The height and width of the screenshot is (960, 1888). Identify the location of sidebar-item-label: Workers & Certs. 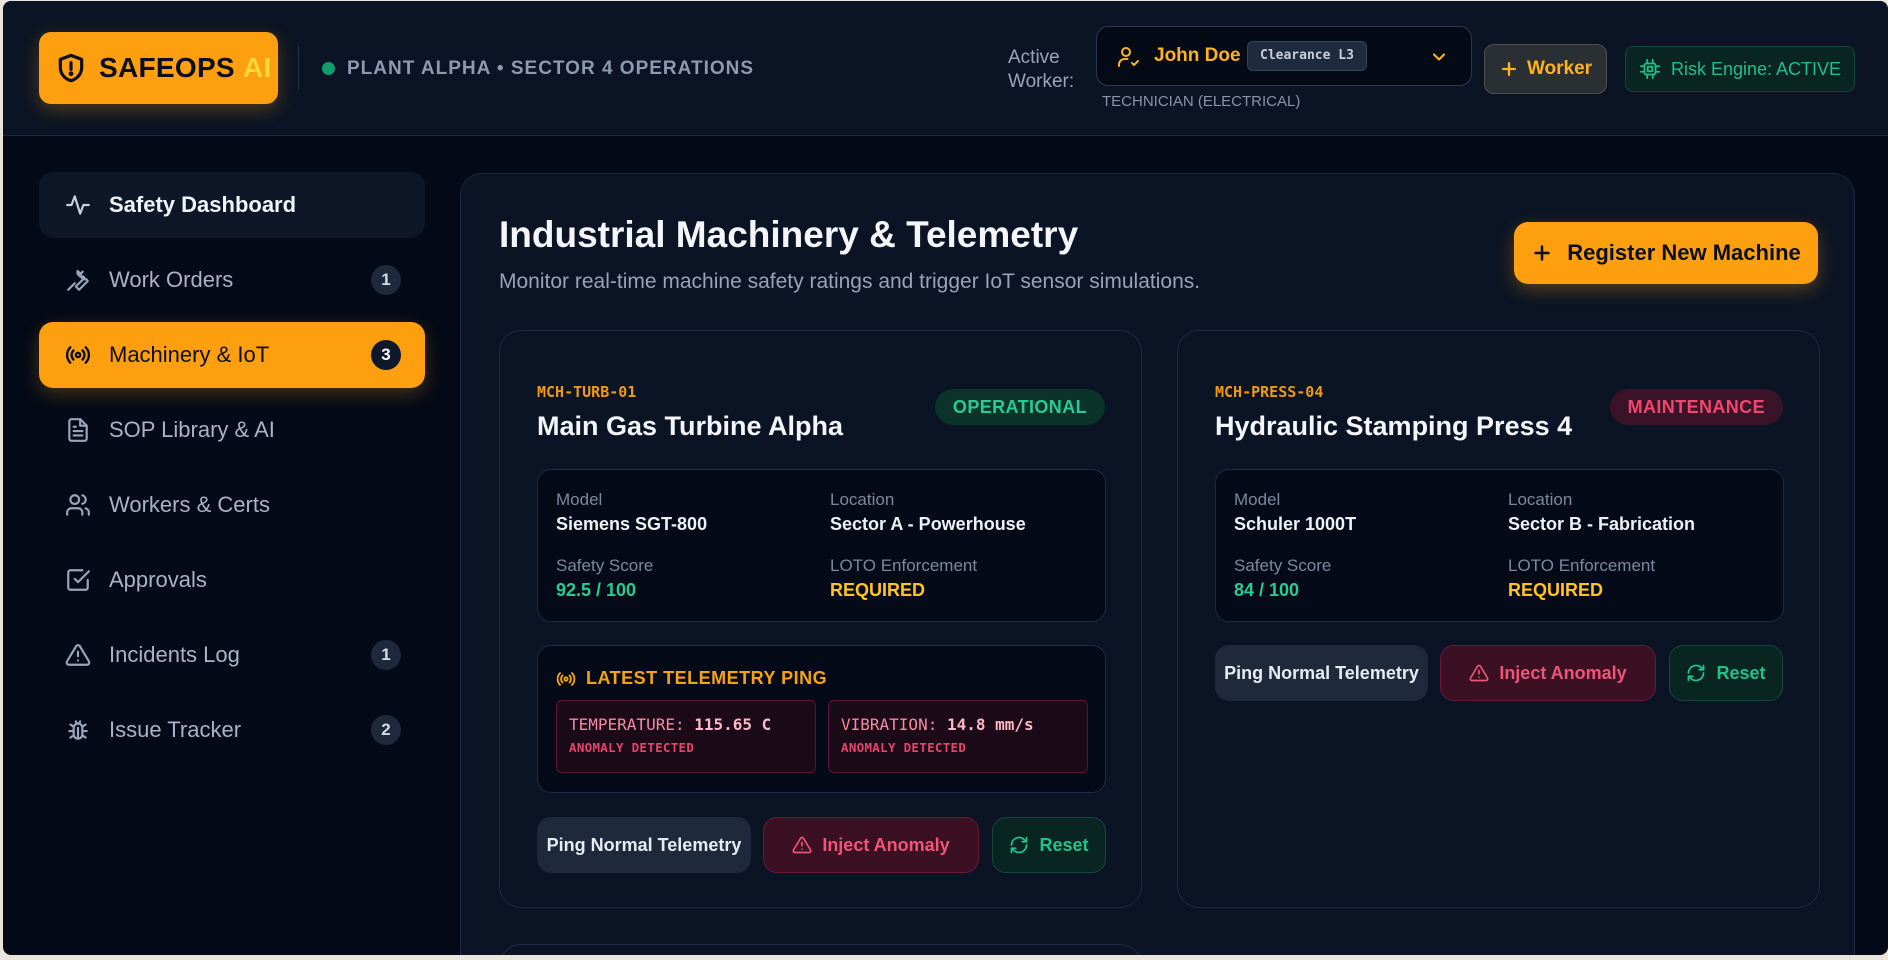
(189, 504).